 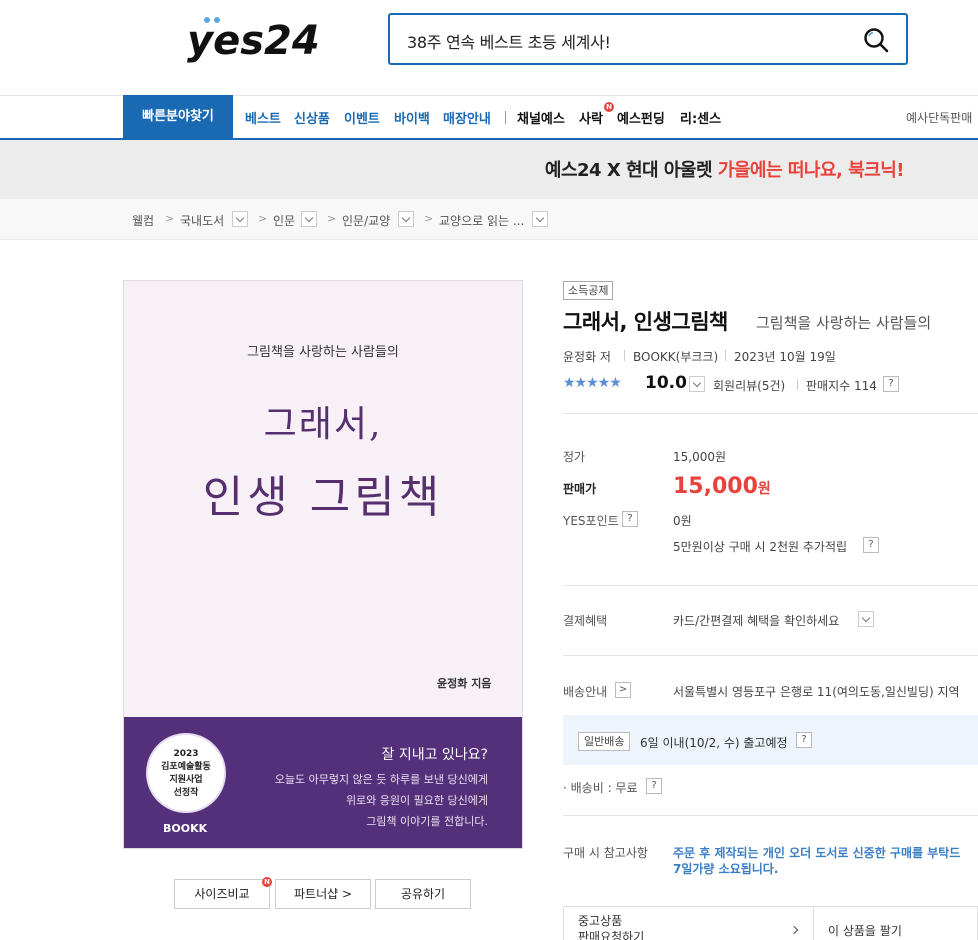 What do you see at coordinates (574, 457) in the screenshot?
I see `list-price-label: 정가` at bounding box center [574, 457].